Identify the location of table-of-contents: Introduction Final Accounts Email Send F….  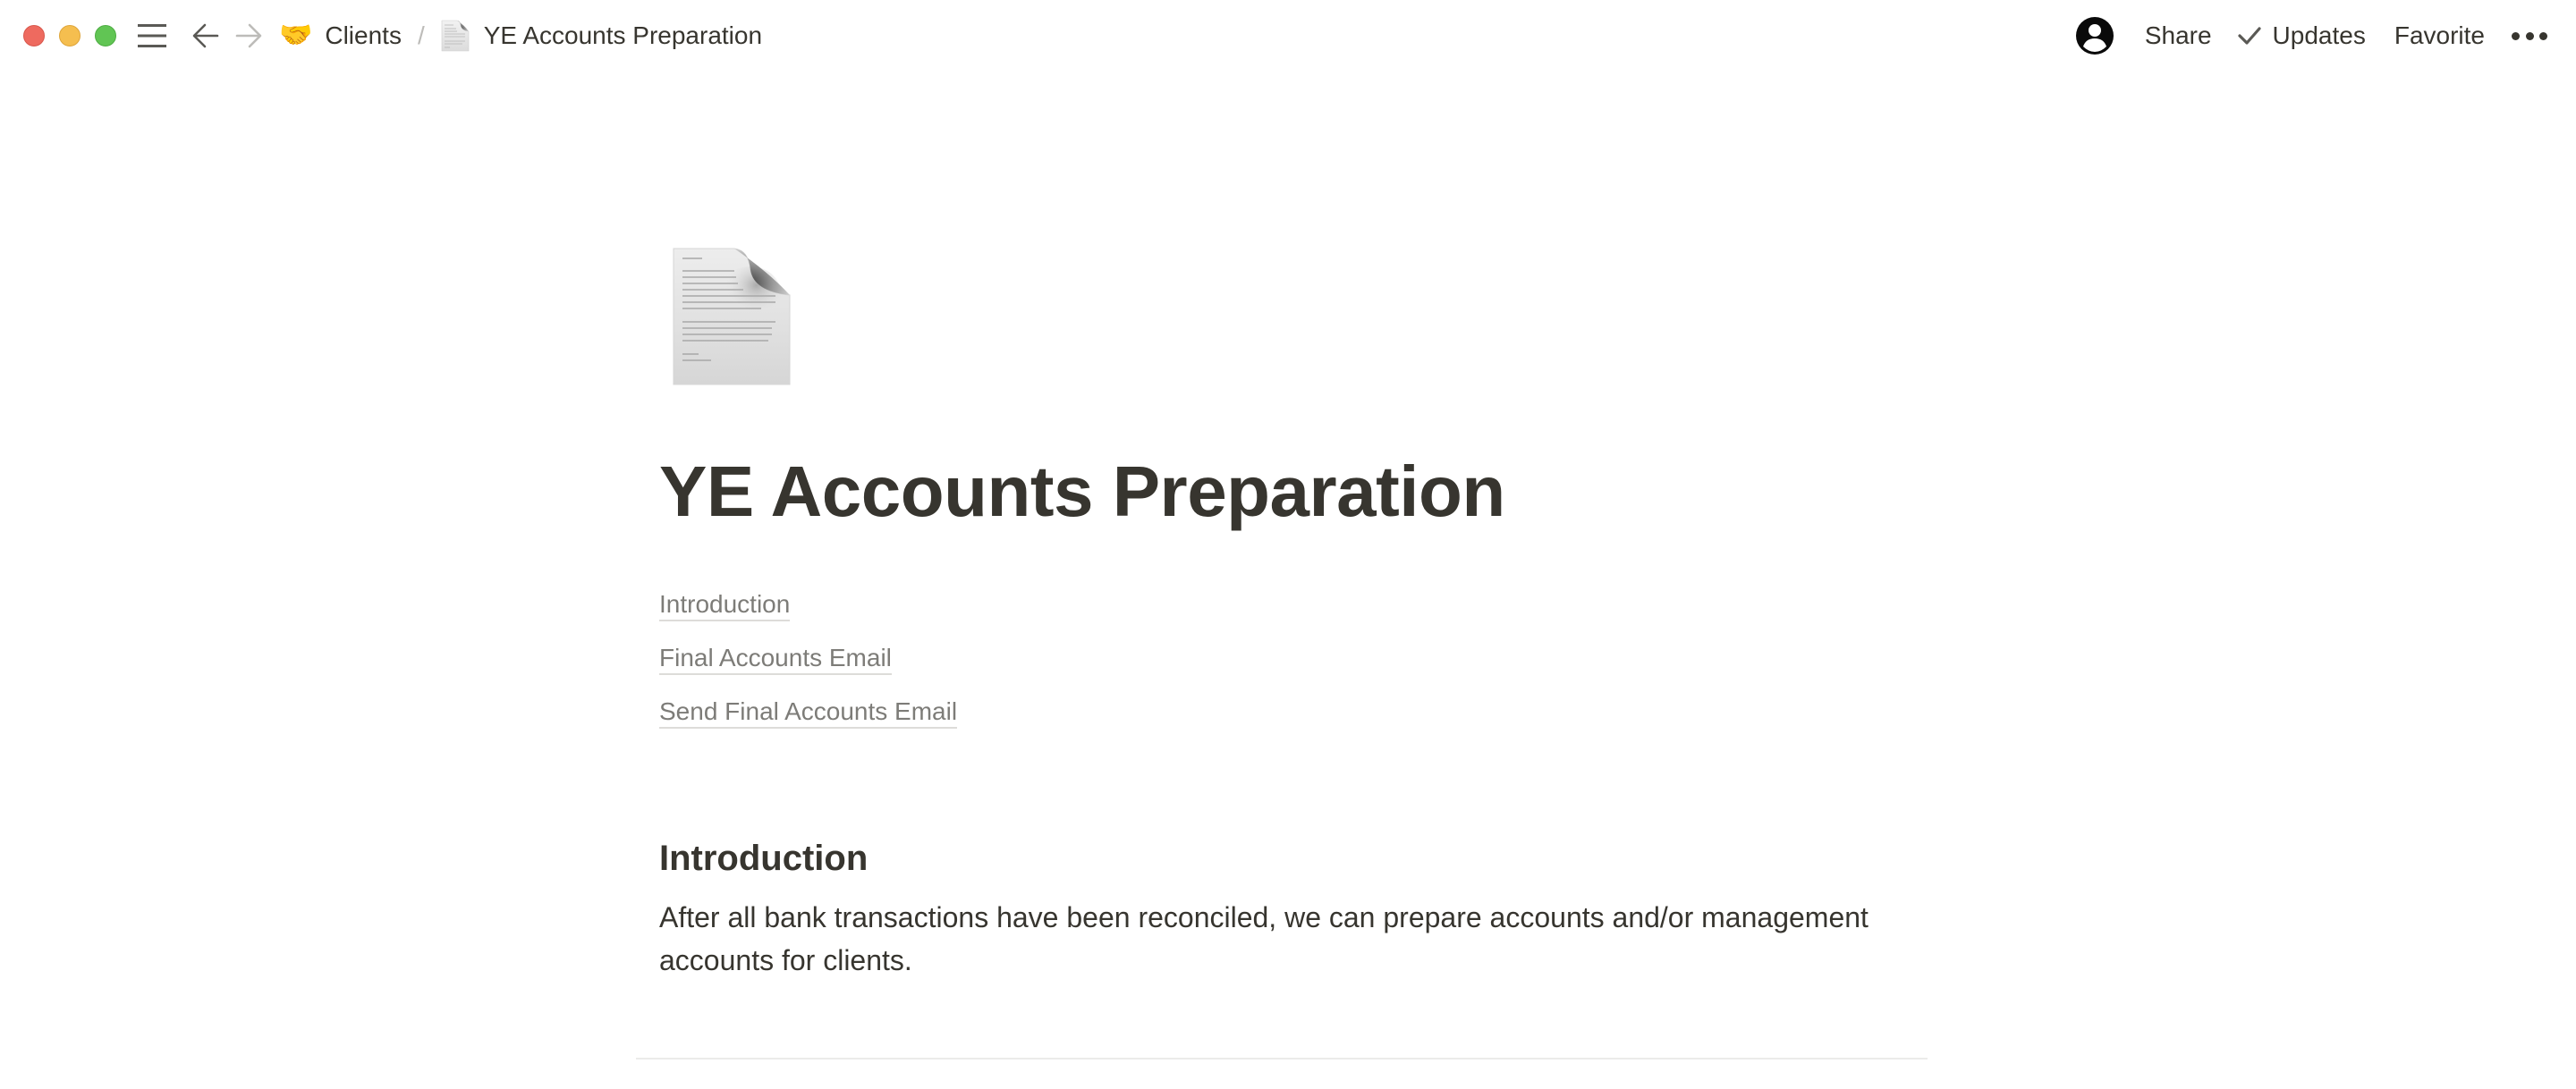
(808, 667).